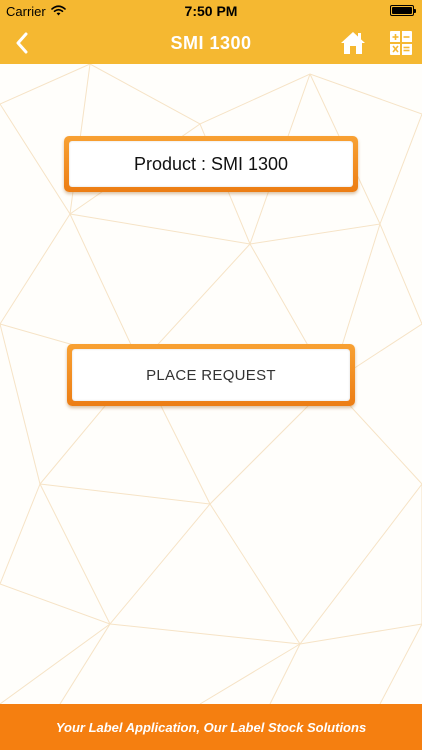 Image resolution: width=422 pixels, height=750 pixels. I want to click on navigation-bar: SMI 1300, so click(211, 43).